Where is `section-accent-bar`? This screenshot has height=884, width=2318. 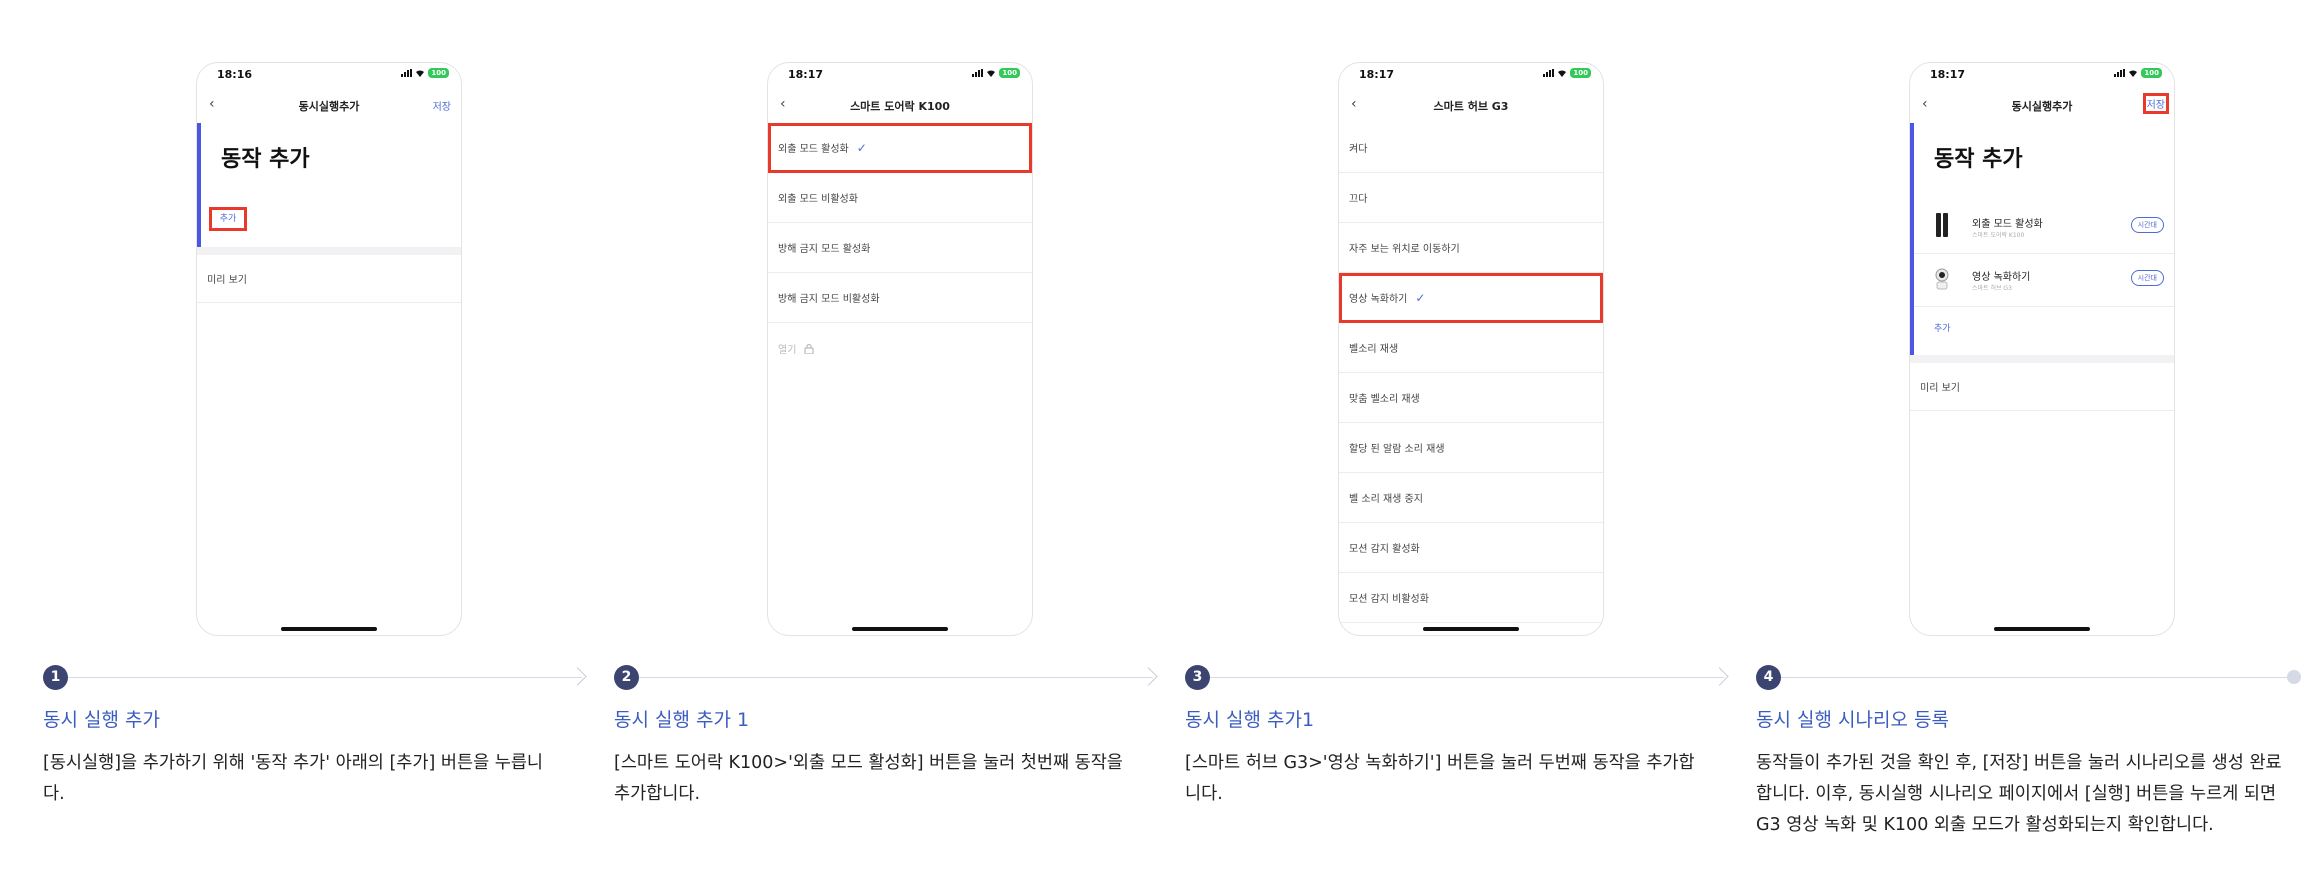
section-accent-bar is located at coordinates (199, 185).